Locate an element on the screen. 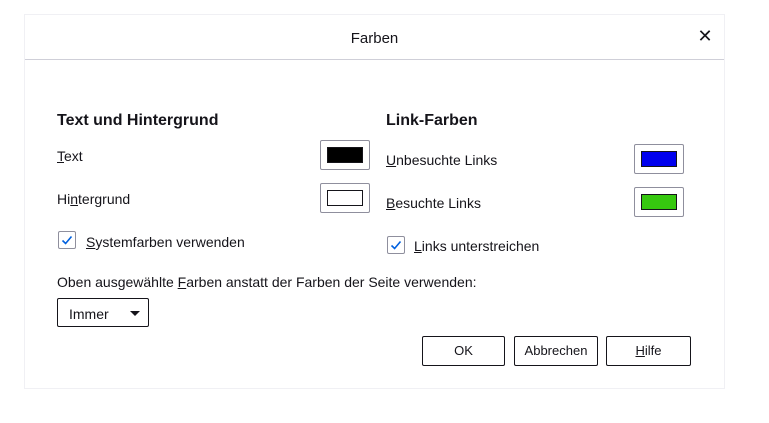 This screenshot has width=769, height=423. background-label-accesskey: n is located at coordinates (74, 199).